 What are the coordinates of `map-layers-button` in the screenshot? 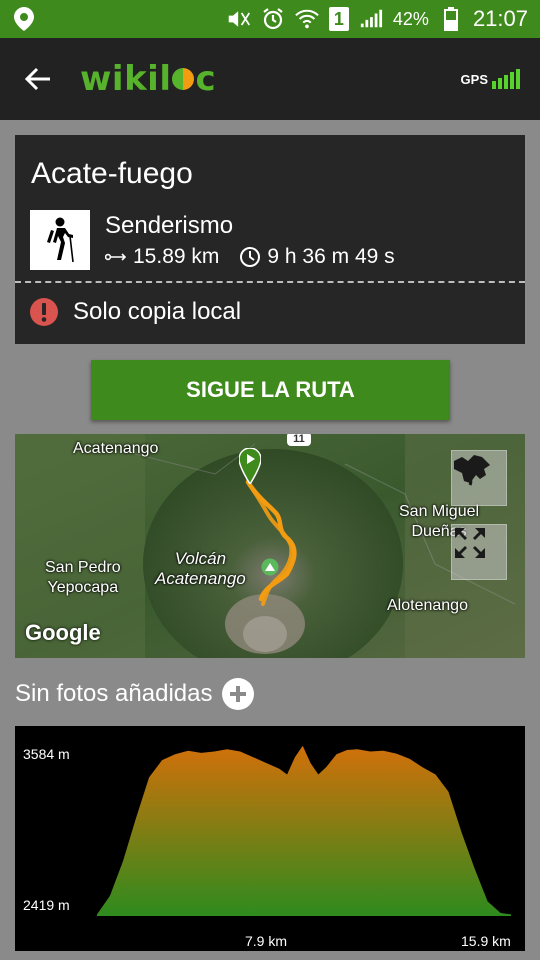 It's located at (479, 478).